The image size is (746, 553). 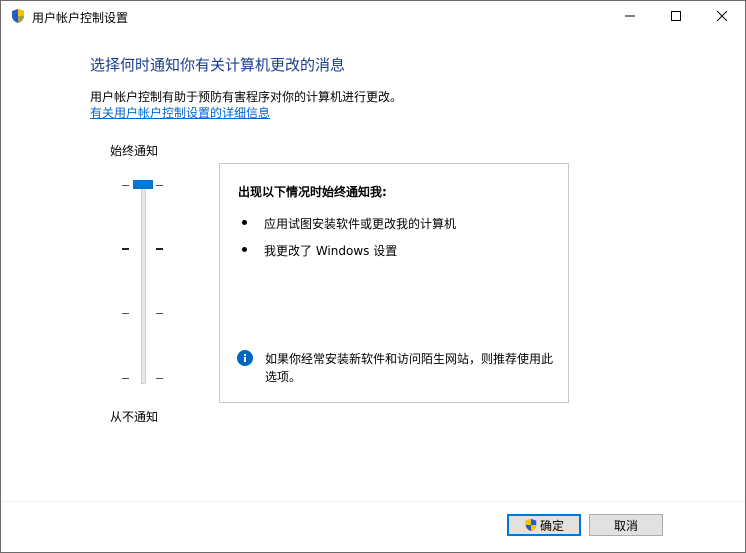 I want to click on slider-bottom-label: 从不通知, so click(x=134, y=417).